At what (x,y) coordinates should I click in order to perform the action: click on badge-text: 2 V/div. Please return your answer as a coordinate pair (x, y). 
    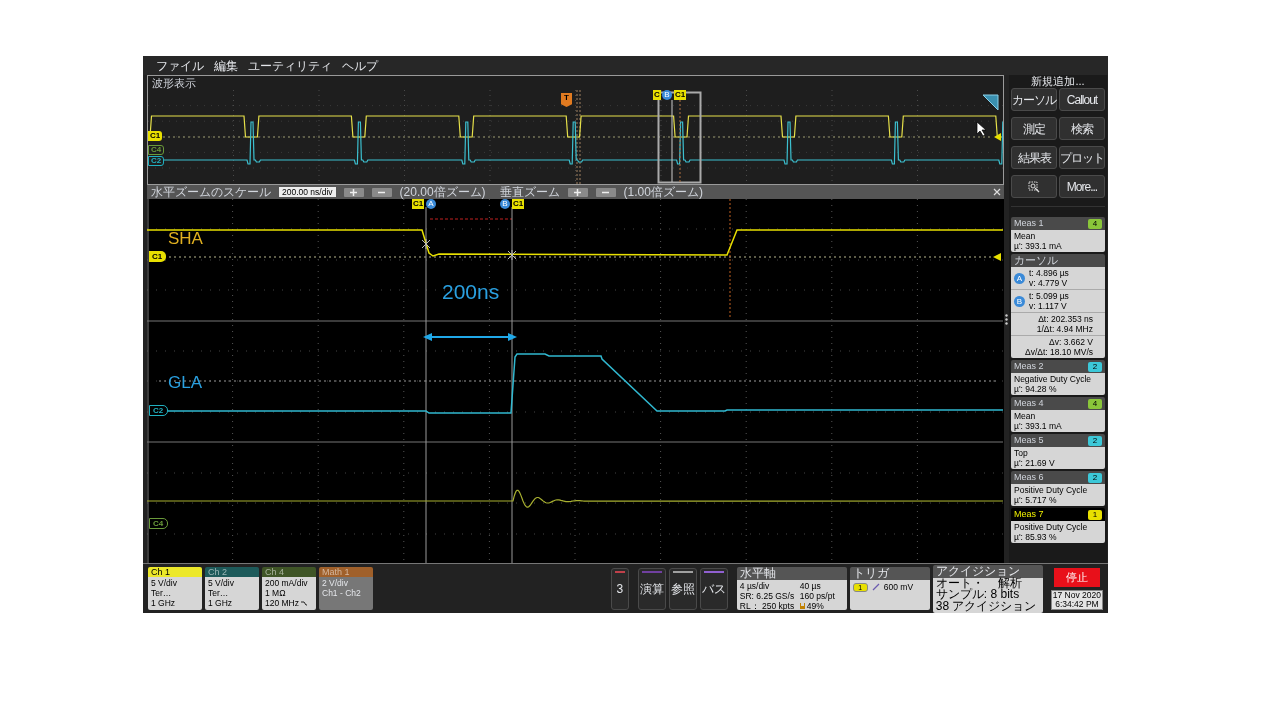
    Looking at the image, I should click on (335, 583).